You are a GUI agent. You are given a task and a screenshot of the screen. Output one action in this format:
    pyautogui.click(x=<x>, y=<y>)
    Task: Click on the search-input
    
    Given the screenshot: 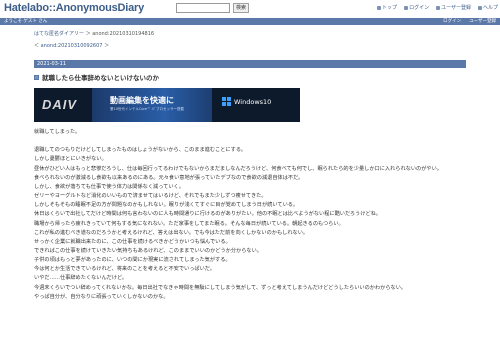 What is the action you would take?
    pyautogui.click(x=203, y=8)
    